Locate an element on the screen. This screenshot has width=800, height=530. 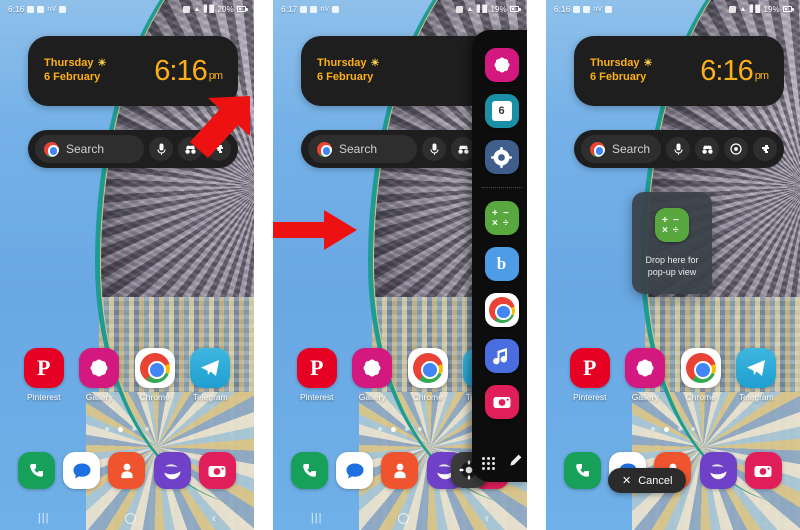
app-label: Pinterest is located at coordinates (43, 397).